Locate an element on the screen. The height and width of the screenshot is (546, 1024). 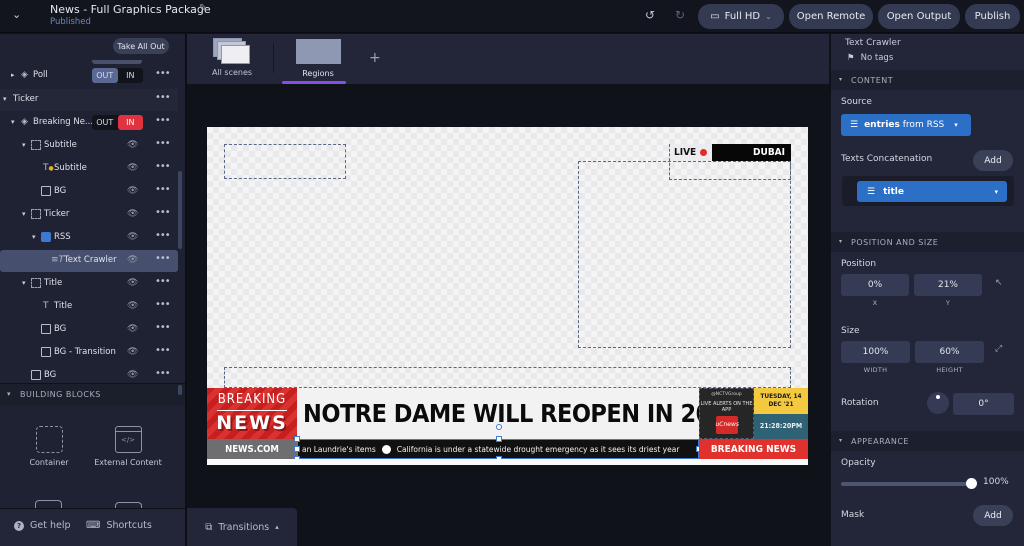
layer-row-breaking-news: ▾ ◈ Breaking Ne... OUT IN ••• is located at coordinates (89, 123).